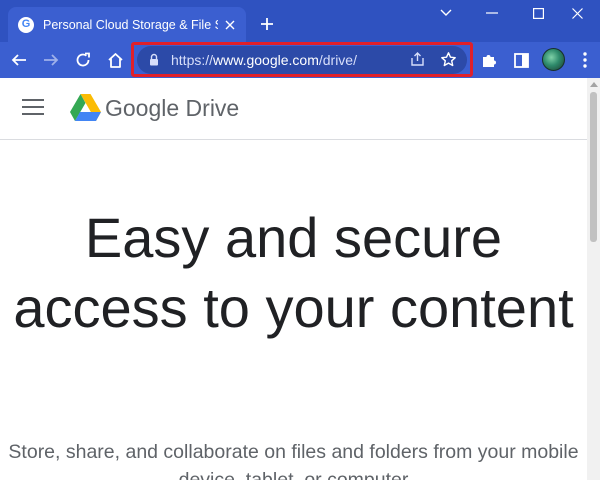 This screenshot has width=600, height=480. I want to click on browser-toolbar: https://www.google.com/drive/, so click(300, 60).